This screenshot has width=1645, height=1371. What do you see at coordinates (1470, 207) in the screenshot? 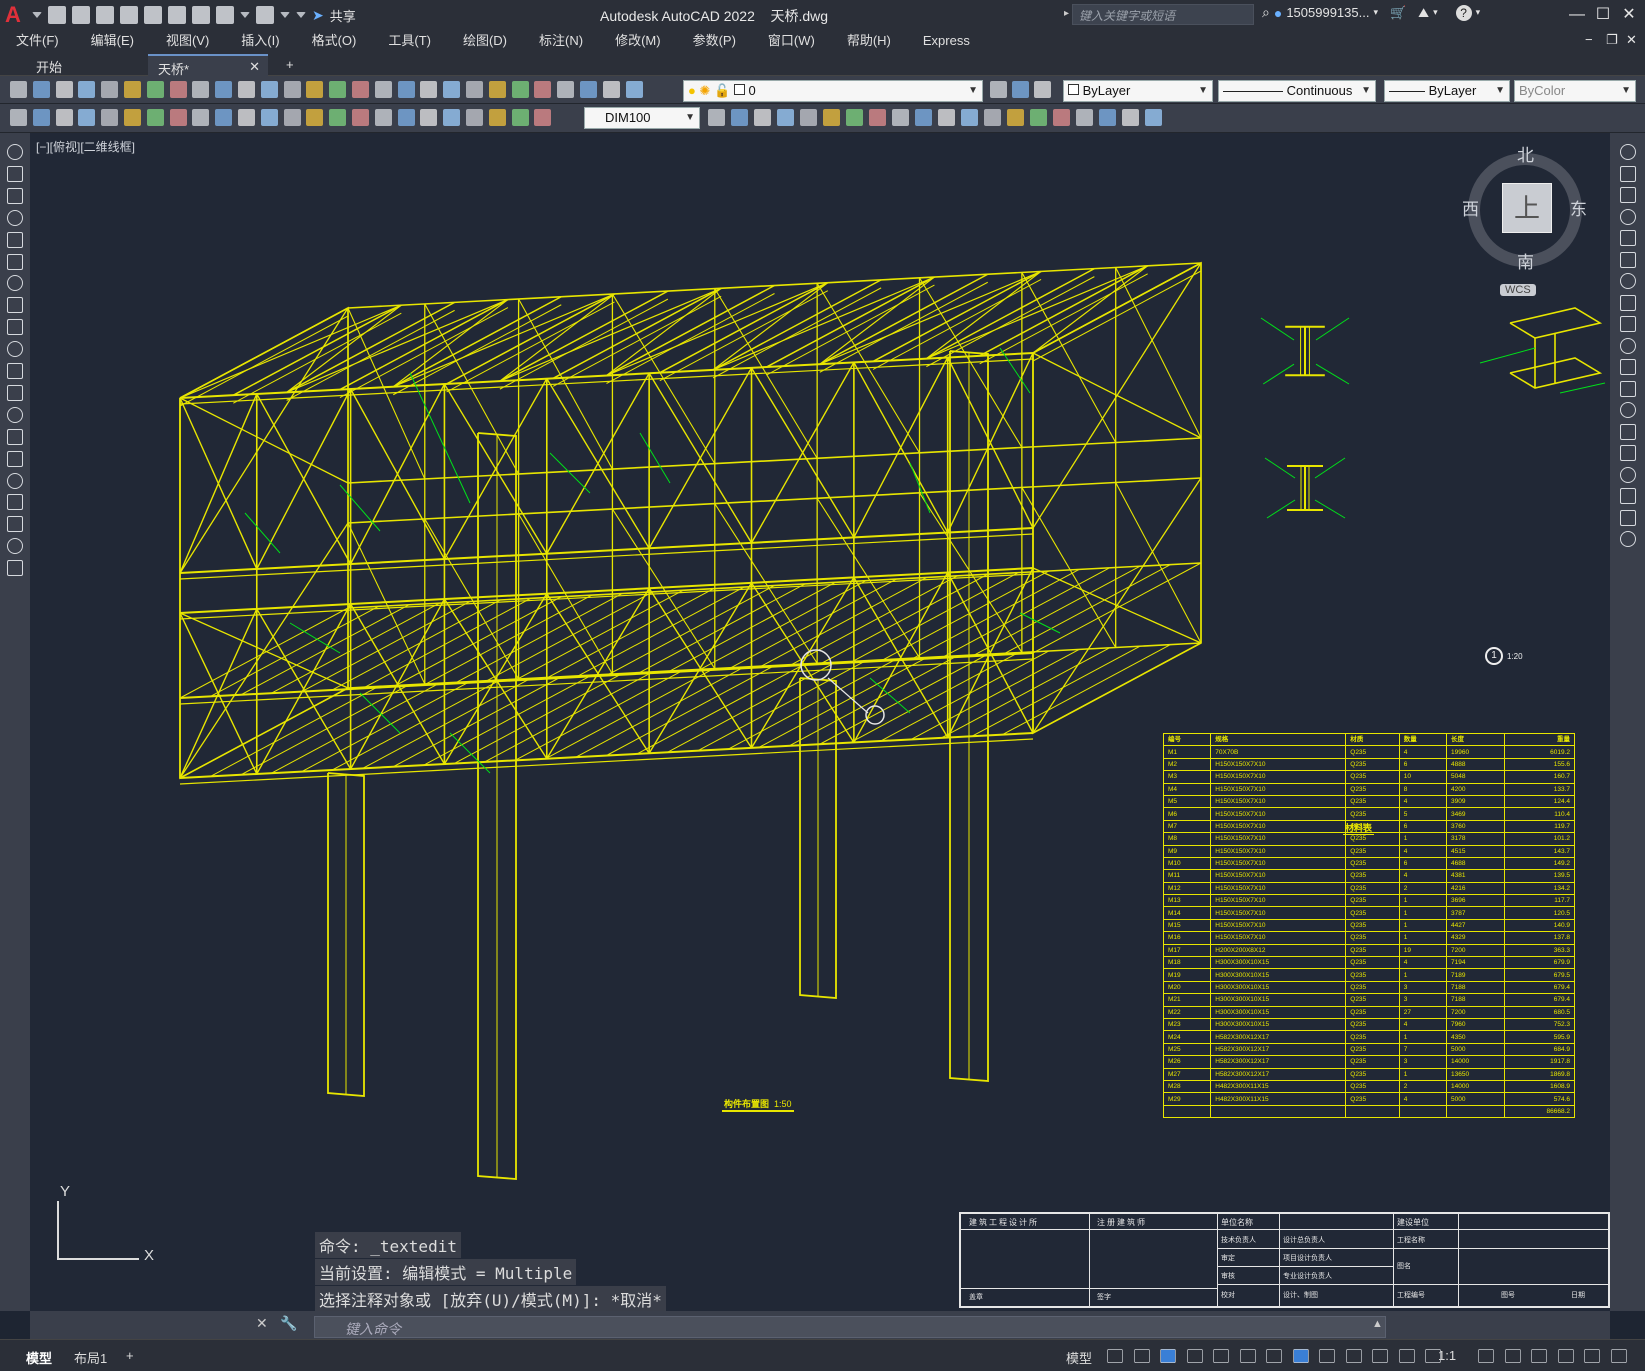
I see `viewcube-west: 西` at bounding box center [1470, 207].